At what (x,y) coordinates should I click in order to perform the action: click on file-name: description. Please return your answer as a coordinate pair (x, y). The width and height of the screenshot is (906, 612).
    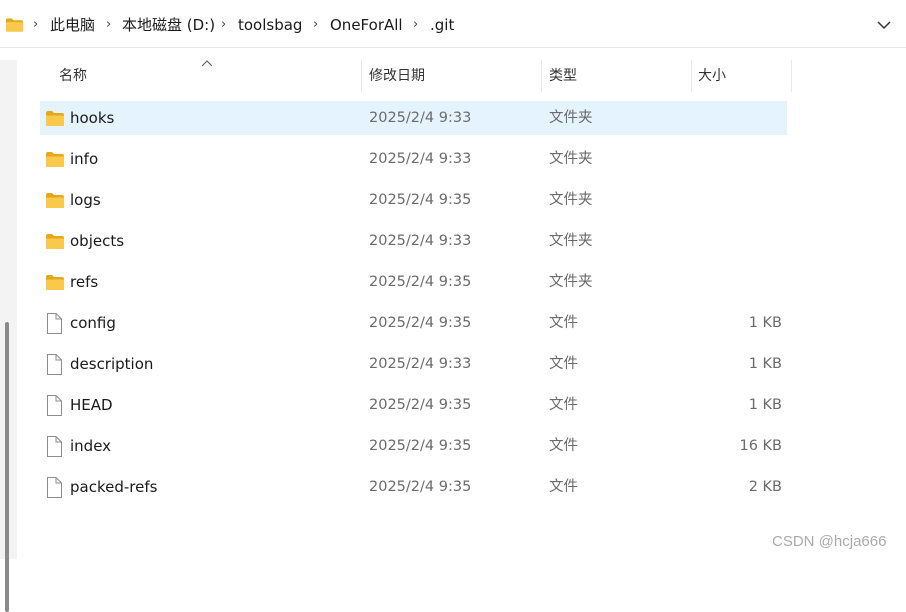
    Looking at the image, I should click on (112, 364).